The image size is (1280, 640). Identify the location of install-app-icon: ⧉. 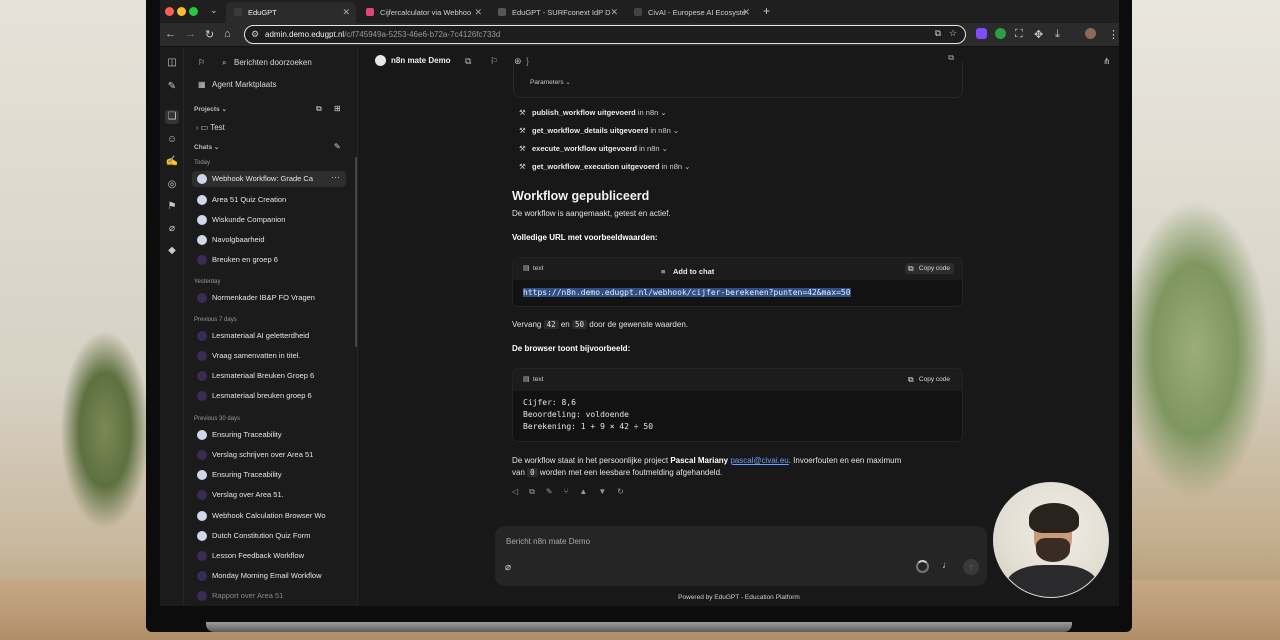
(938, 33).